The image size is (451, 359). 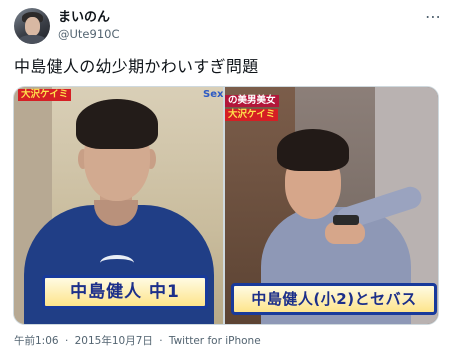 What do you see at coordinates (125, 292) in the screenshot?
I see `photo-1-caption: 中島健人 中1` at bounding box center [125, 292].